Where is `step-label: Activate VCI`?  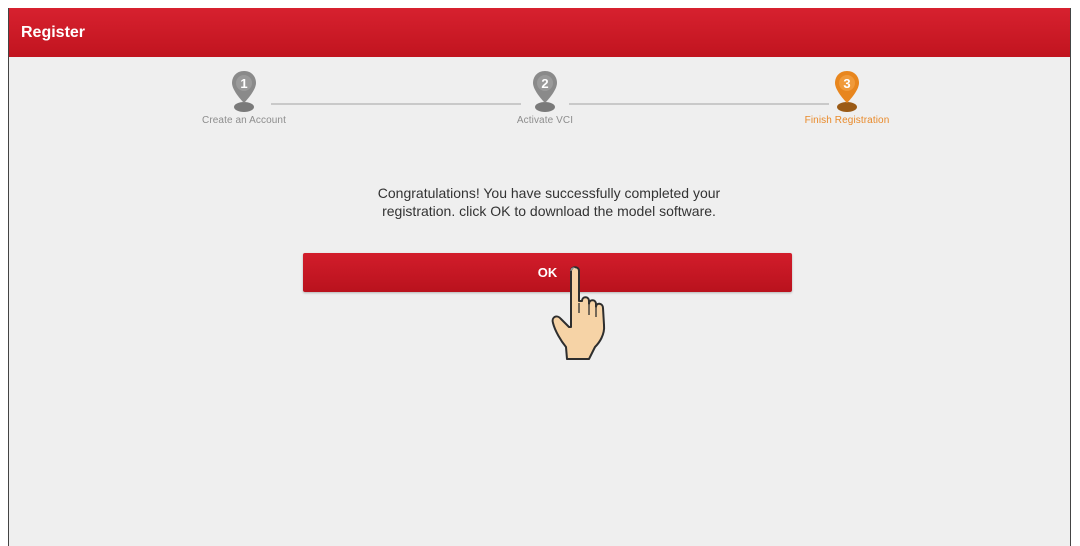
step-label: Activate VCI is located at coordinates (545, 120).